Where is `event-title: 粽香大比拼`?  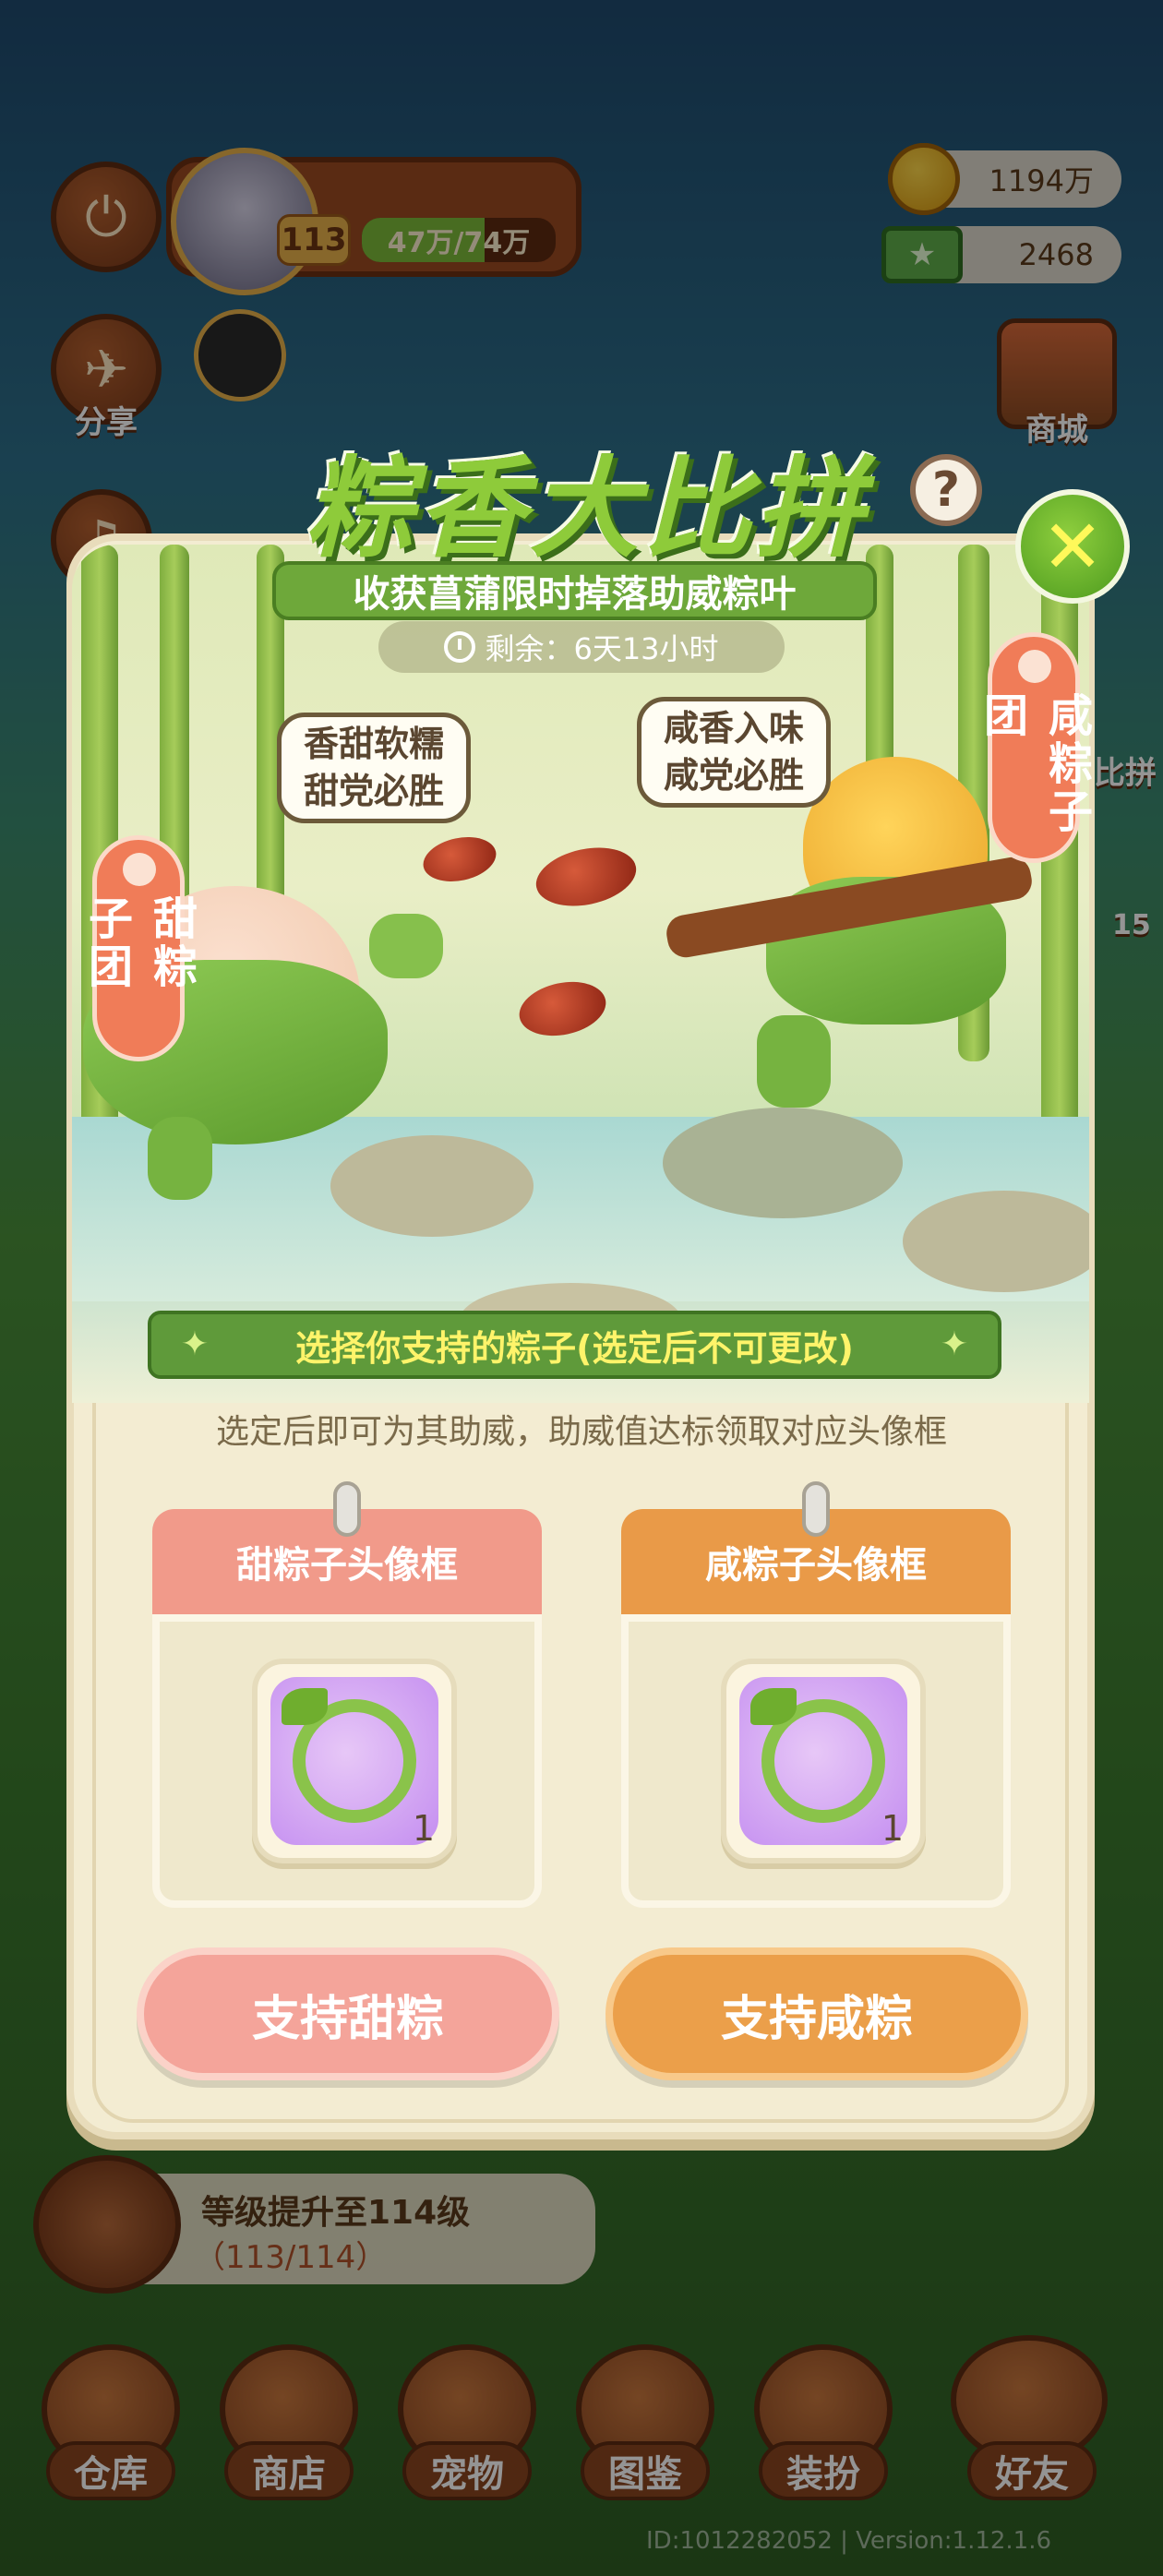
event-title: 粽香大比拼 is located at coordinates (586, 508).